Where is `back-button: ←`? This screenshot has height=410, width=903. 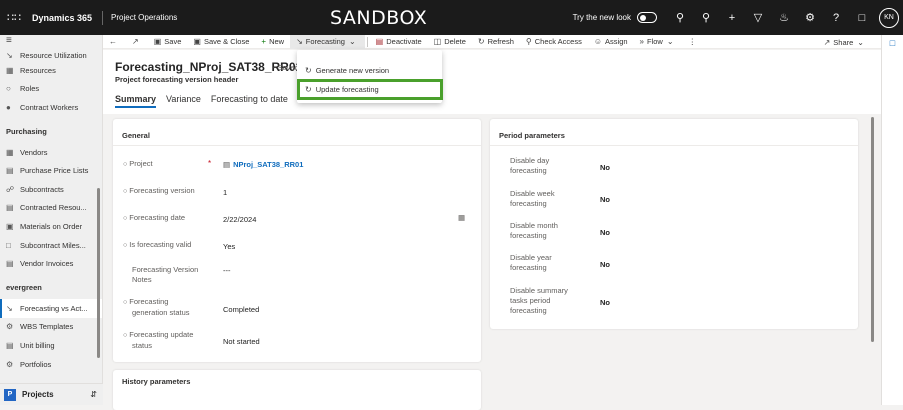
back-button: ← is located at coordinates (114, 42).